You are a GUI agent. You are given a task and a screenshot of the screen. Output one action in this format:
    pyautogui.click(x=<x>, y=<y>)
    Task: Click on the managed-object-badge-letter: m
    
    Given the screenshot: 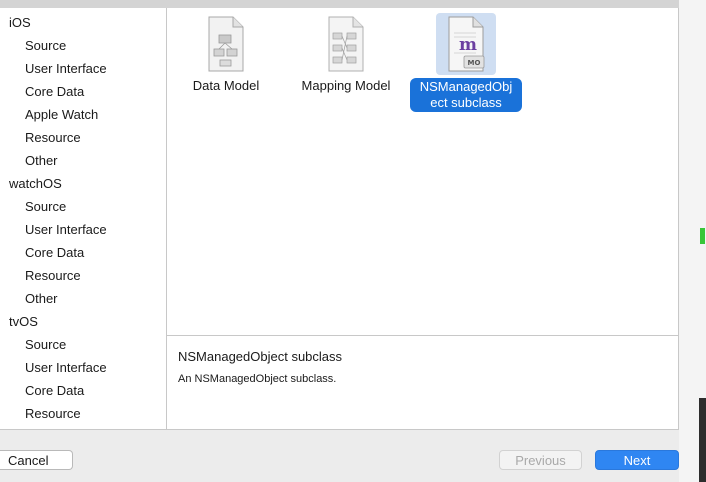 What is the action you would take?
    pyautogui.click(x=468, y=45)
    